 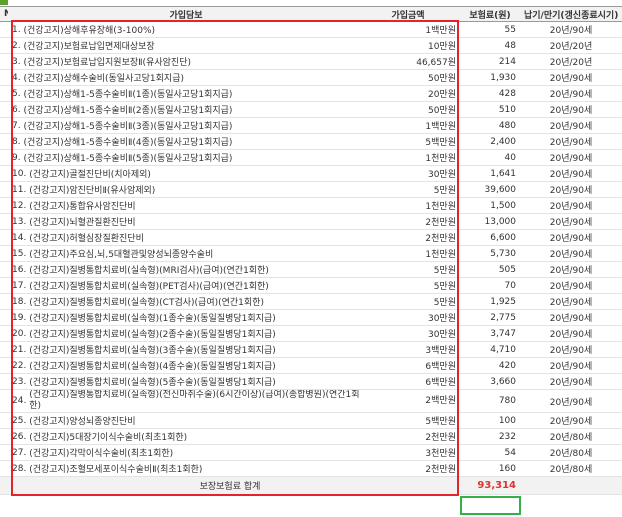 I want to click on cell-premium: 6,600, so click(x=490, y=237).